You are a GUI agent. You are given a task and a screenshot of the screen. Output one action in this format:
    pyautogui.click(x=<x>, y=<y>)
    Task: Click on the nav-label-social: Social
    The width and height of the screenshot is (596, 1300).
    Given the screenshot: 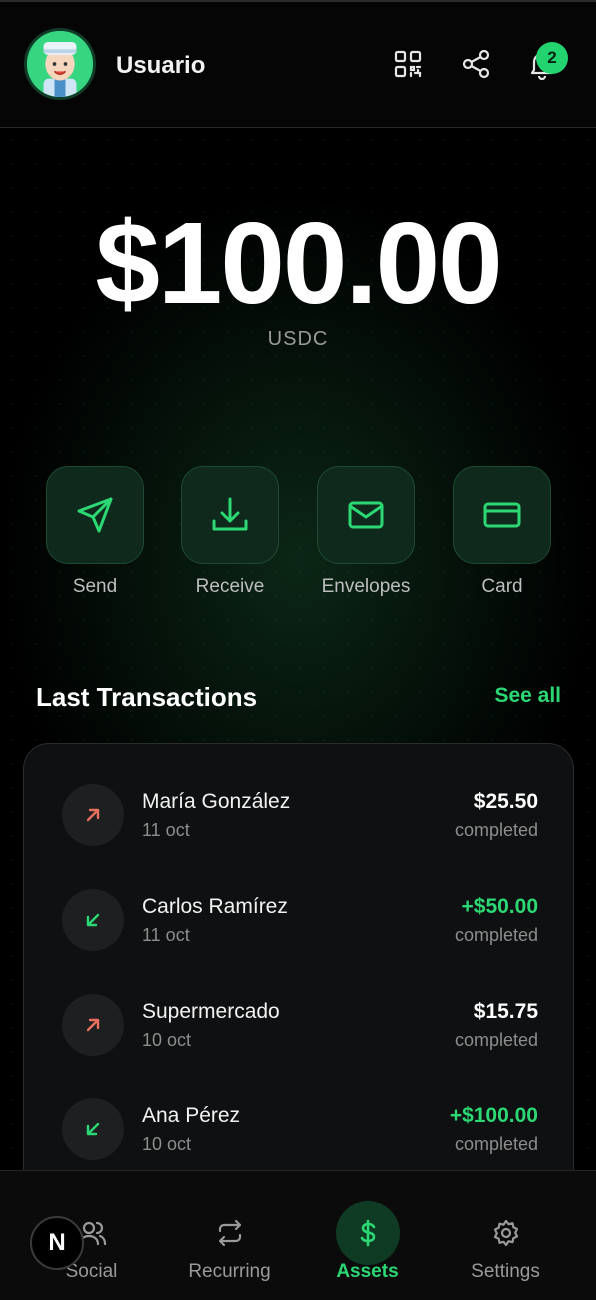 What is the action you would take?
    pyautogui.click(x=91, y=1271)
    